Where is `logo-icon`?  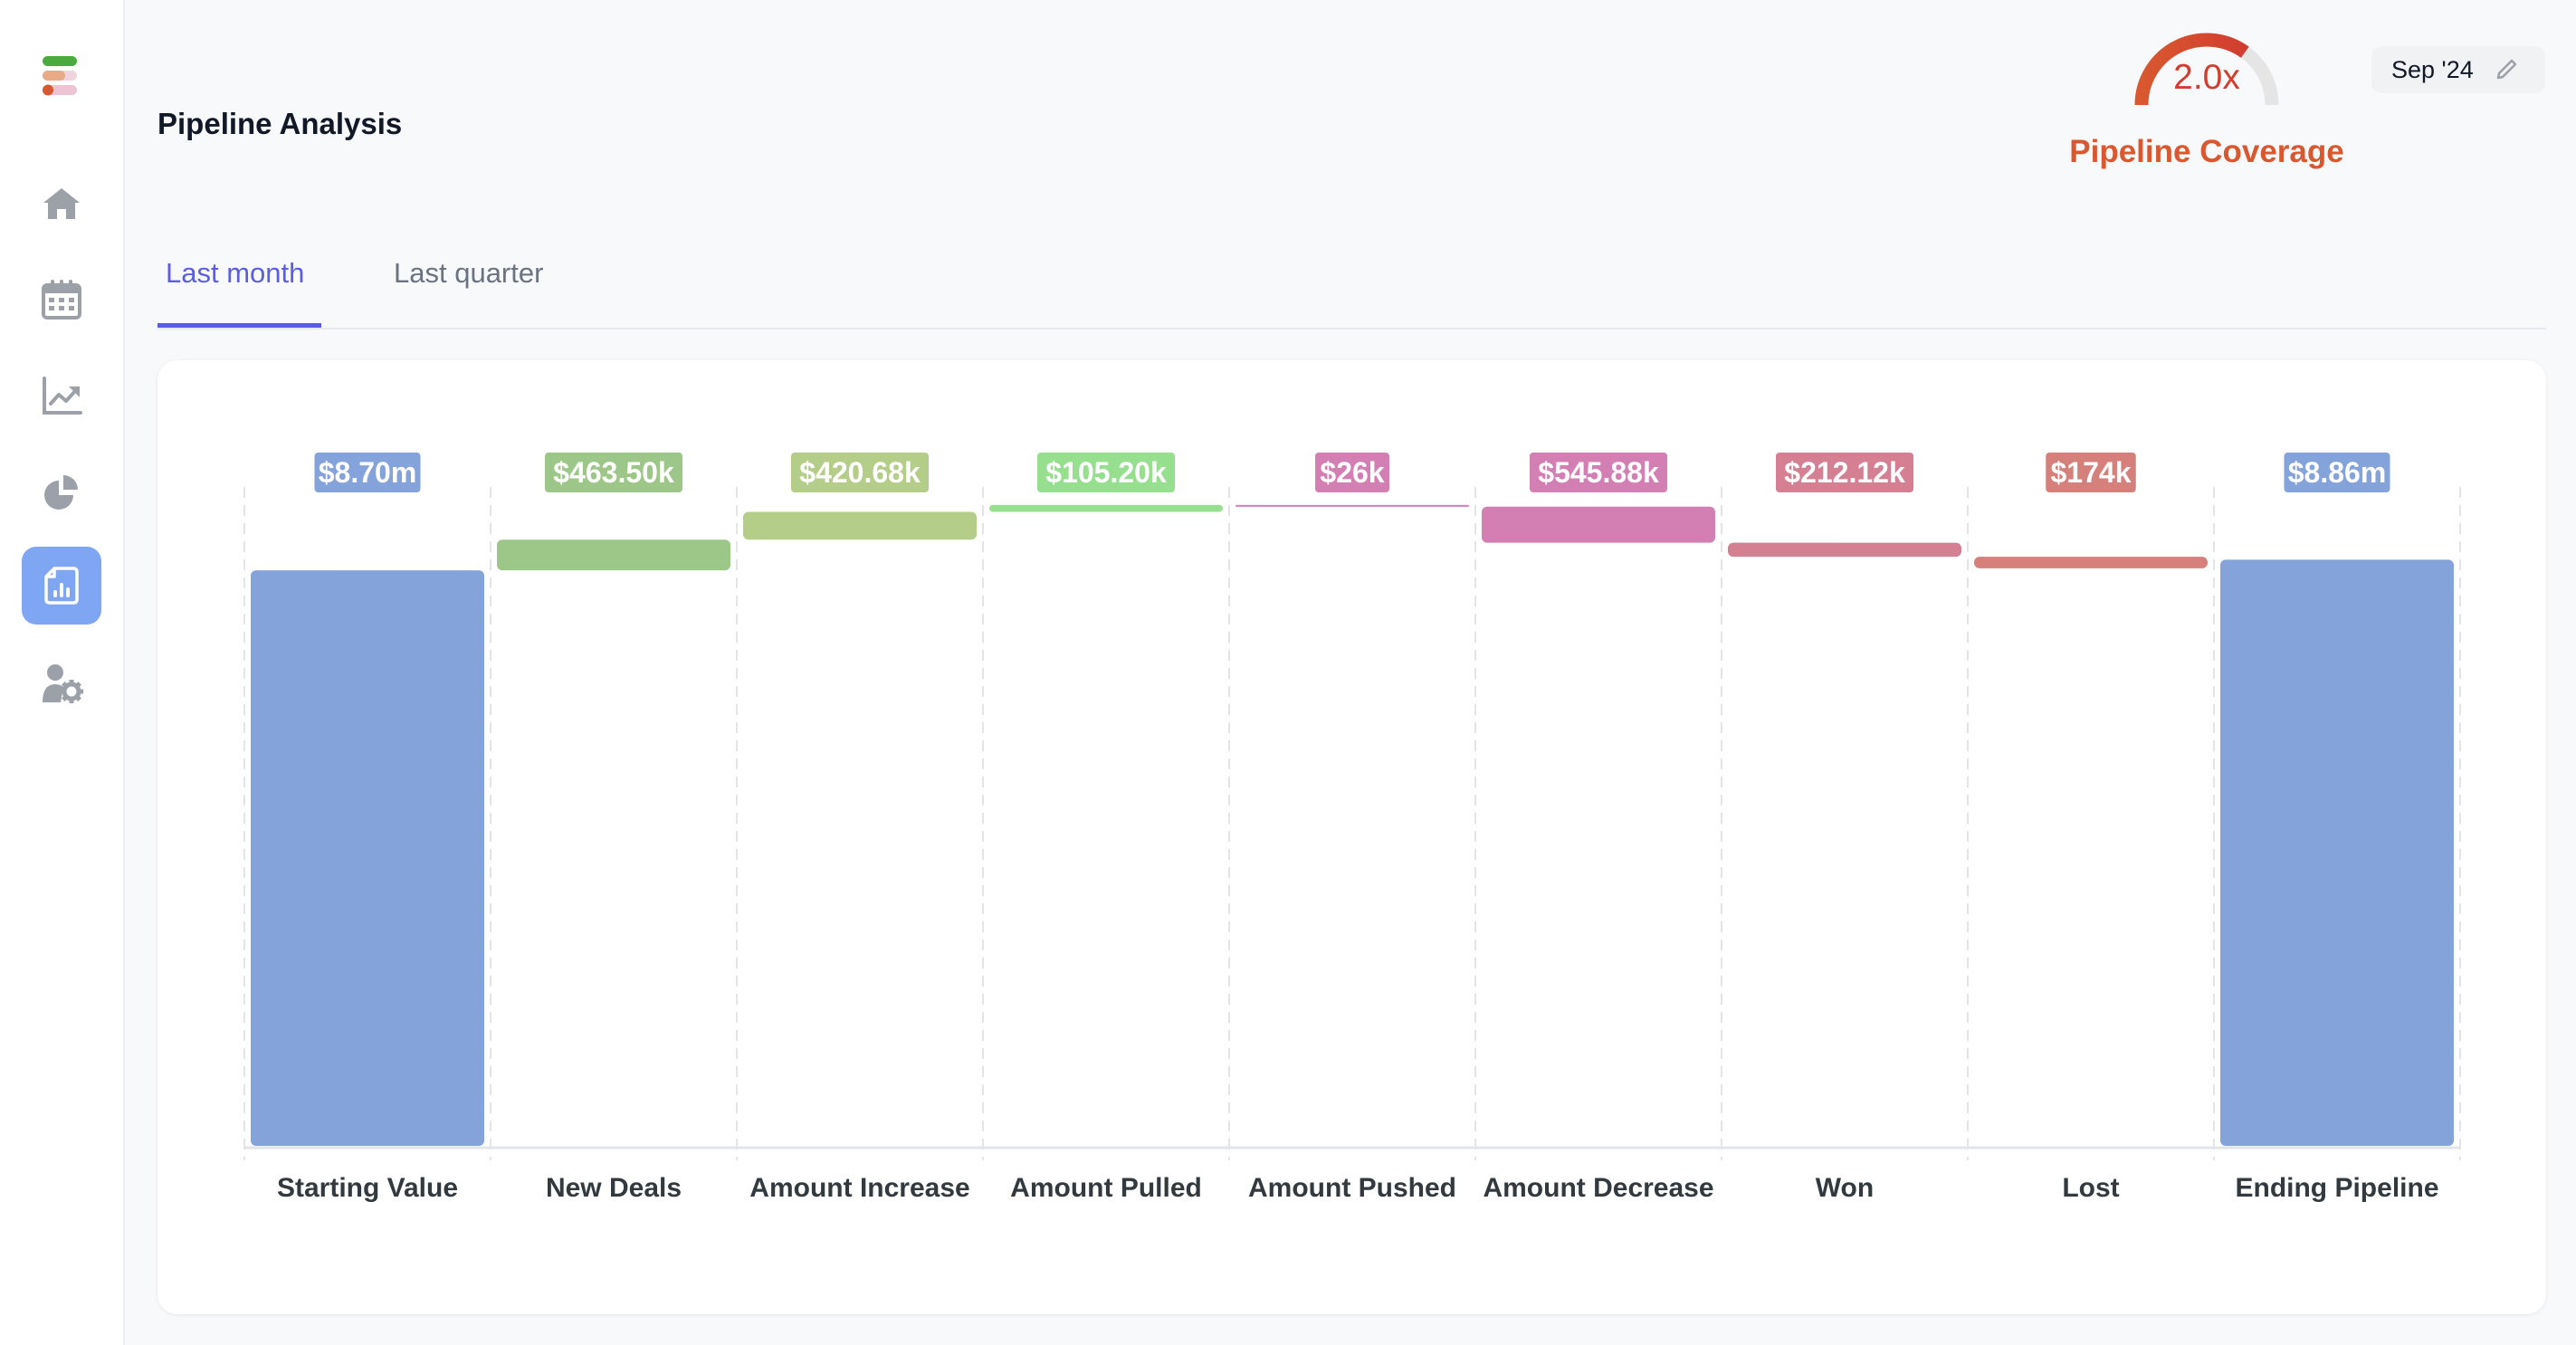
logo-icon is located at coordinates (60, 76).